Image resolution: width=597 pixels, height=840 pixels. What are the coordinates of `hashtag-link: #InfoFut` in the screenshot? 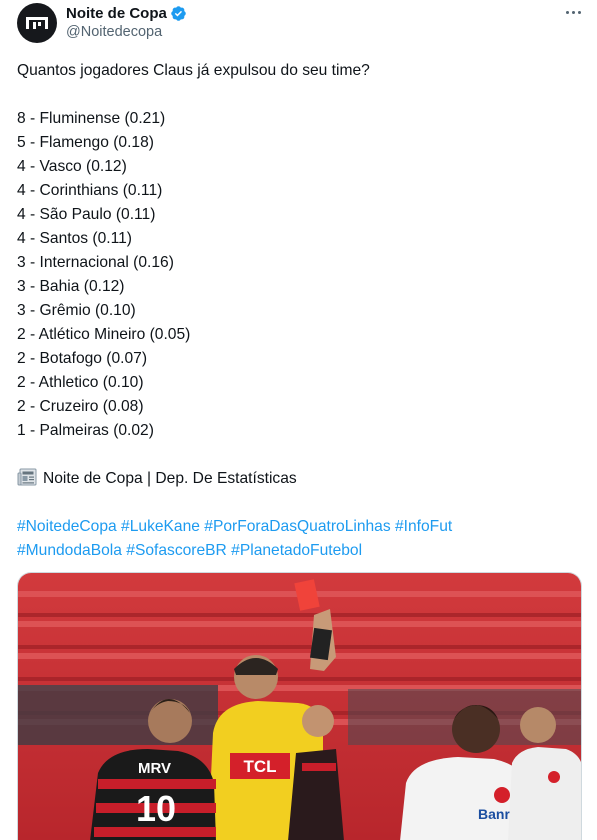 It's located at (423, 526).